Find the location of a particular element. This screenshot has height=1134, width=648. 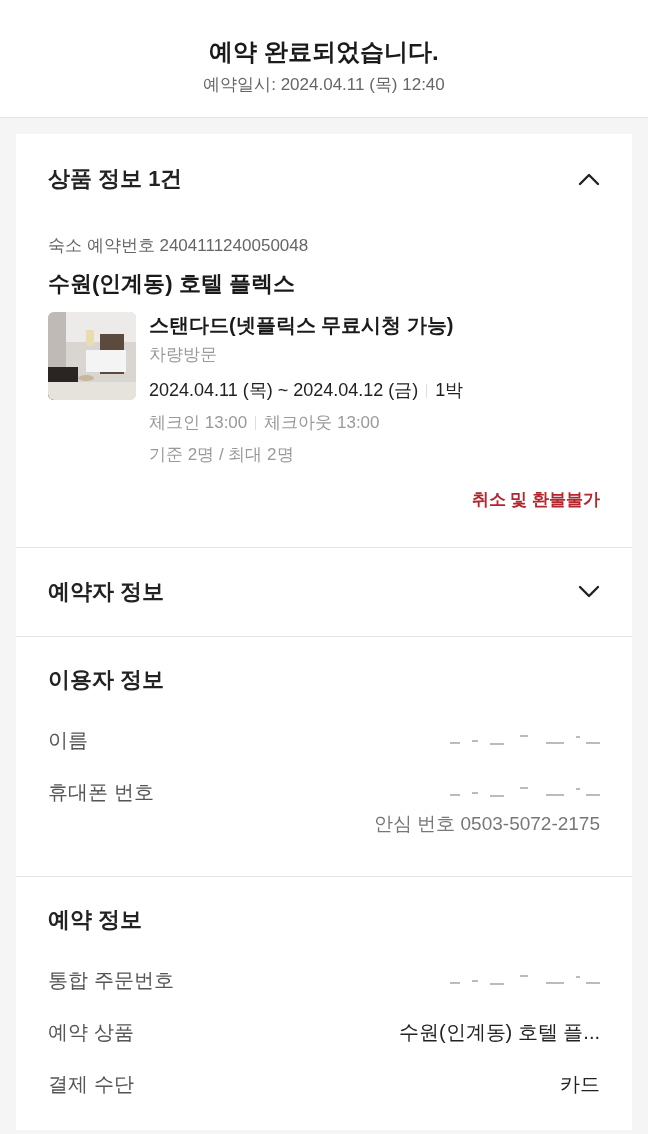

visit-type: 차량방문 is located at coordinates (183, 354).